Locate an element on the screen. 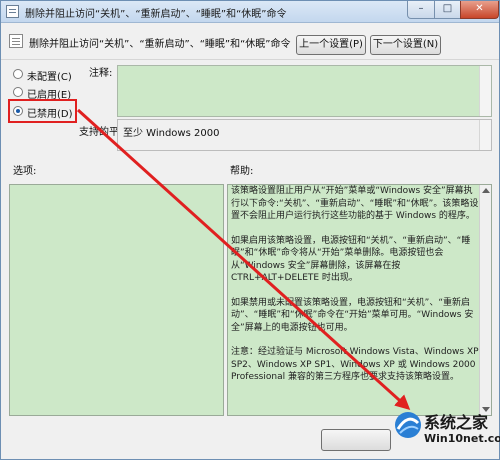 This screenshot has height=460, width=500. watermark: 系统之家 Win10net.com is located at coordinates (447, 431).